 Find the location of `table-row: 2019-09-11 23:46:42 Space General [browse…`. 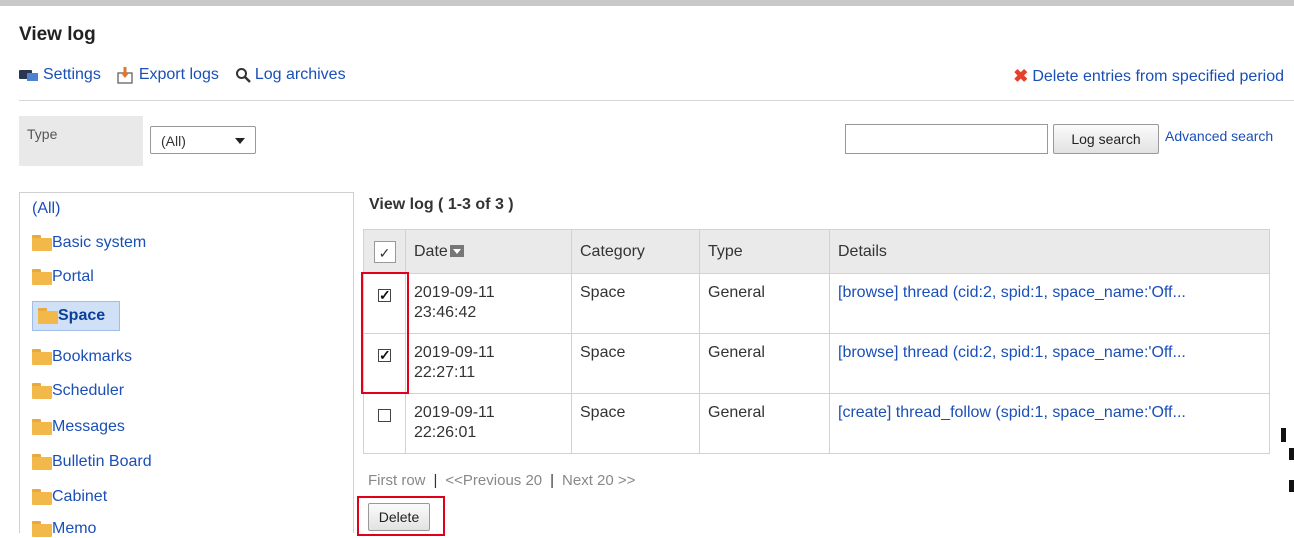

table-row: 2019-09-11 23:46:42 Space General [browse… is located at coordinates (816, 303).